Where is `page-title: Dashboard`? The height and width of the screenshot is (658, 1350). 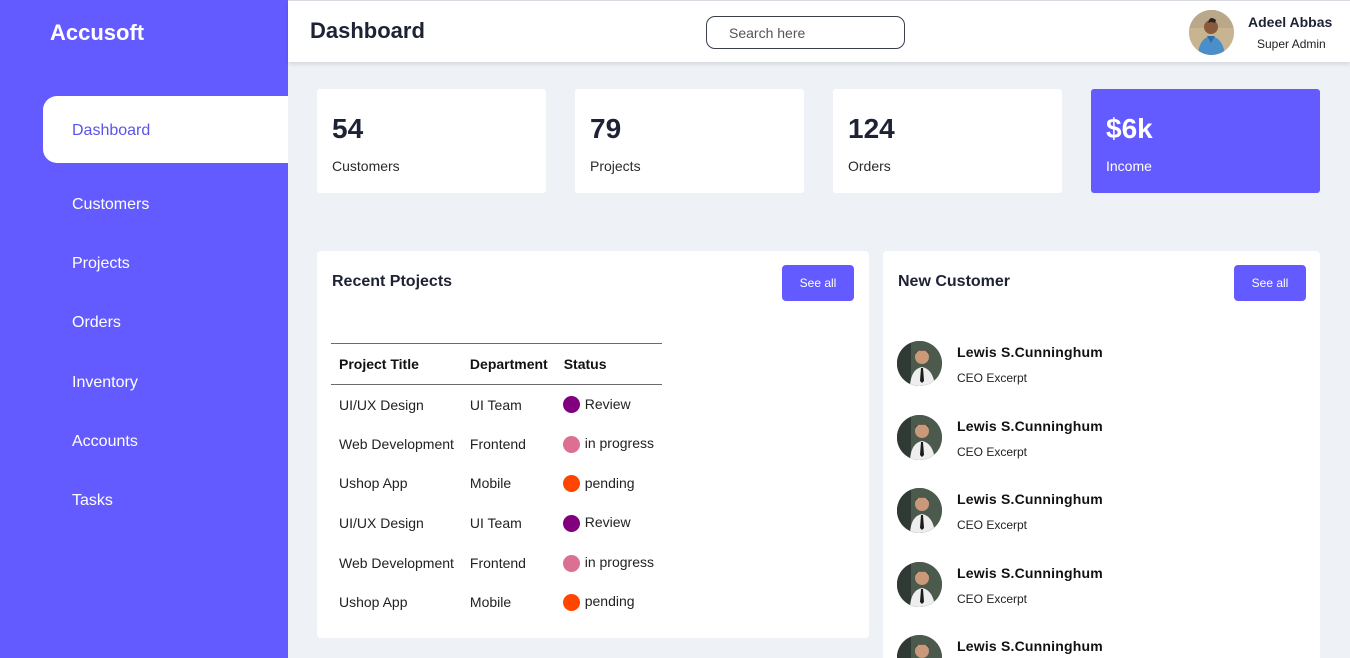
page-title: Dashboard is located at coordinates (367, 30).